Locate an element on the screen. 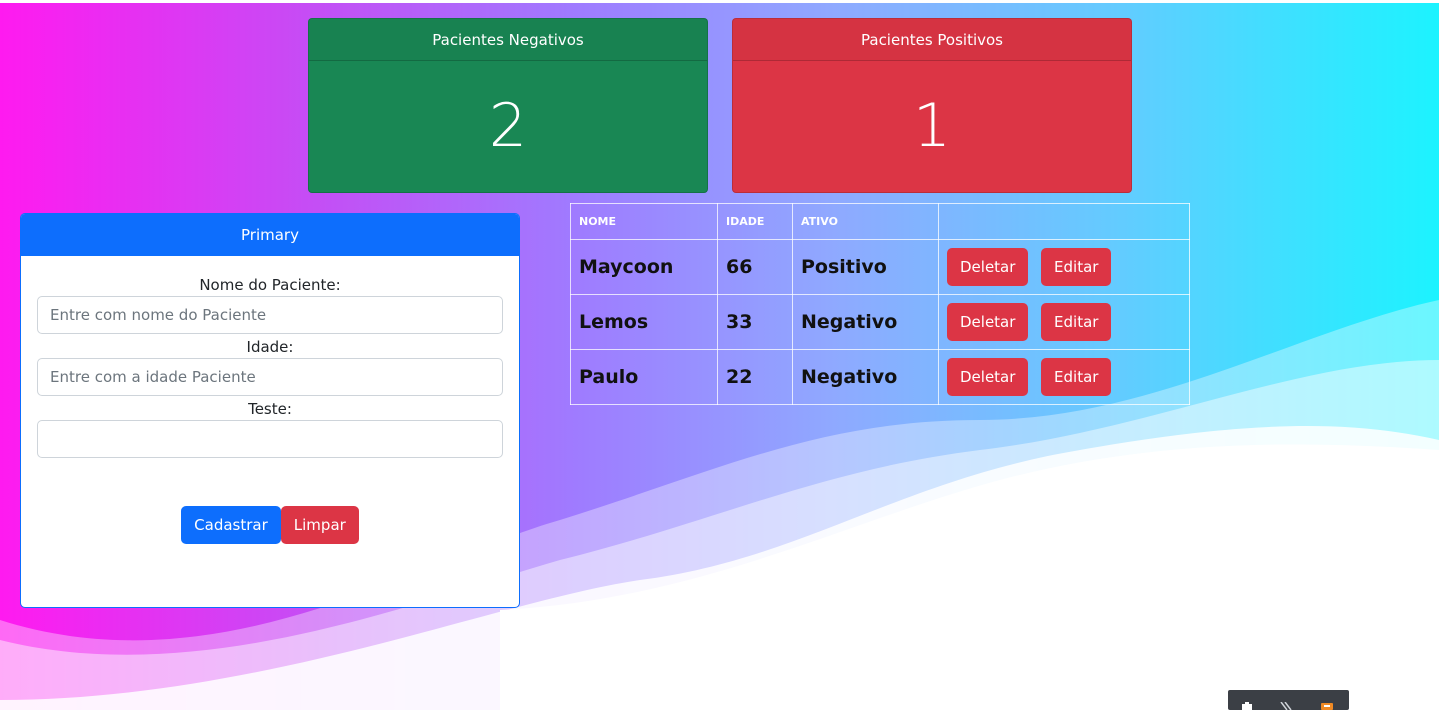 The width and height of the screenshot is (1439, 710). cell-nome: Lemos is located at coordinates (644, 322).